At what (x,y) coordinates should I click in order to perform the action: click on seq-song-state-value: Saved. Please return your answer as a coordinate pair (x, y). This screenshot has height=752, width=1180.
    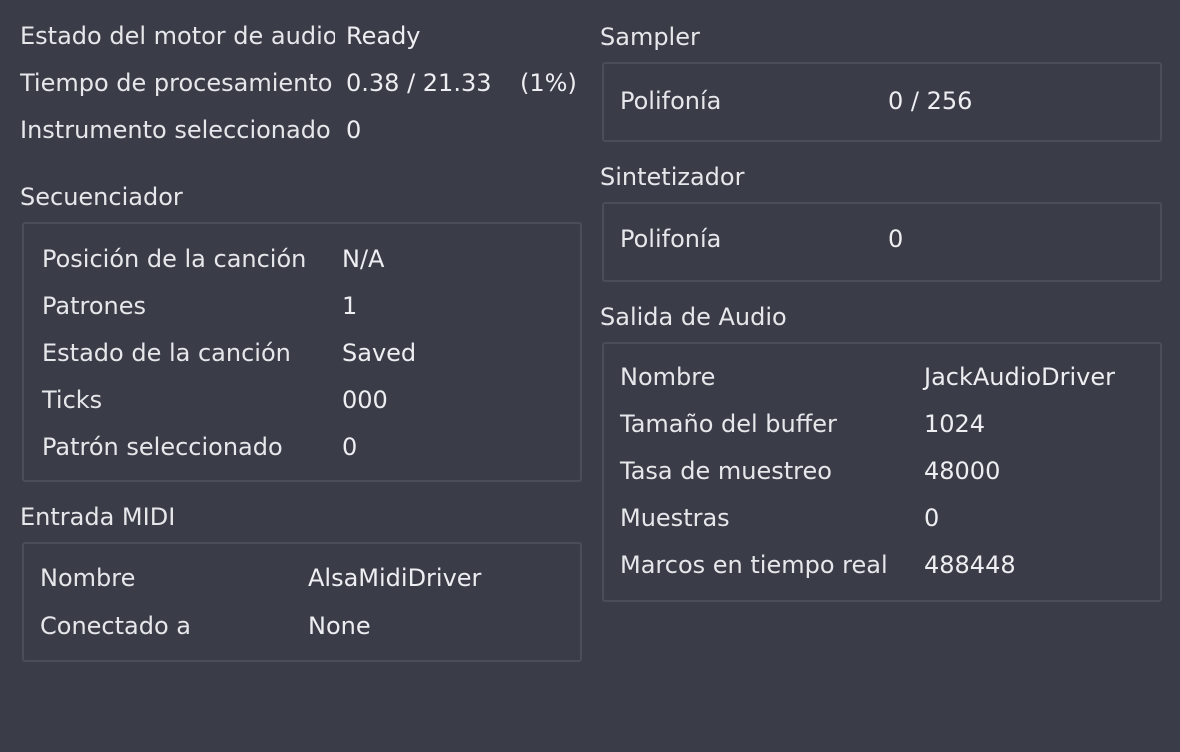
    Looking at the image, I should click on (379, 353).